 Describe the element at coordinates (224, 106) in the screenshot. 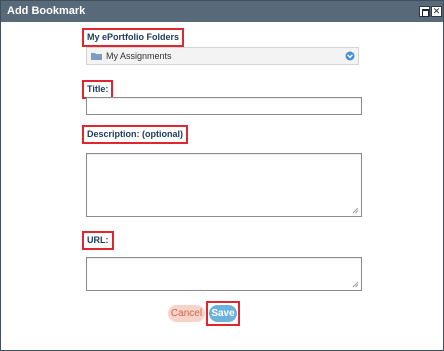

I see `title-input` at that location.